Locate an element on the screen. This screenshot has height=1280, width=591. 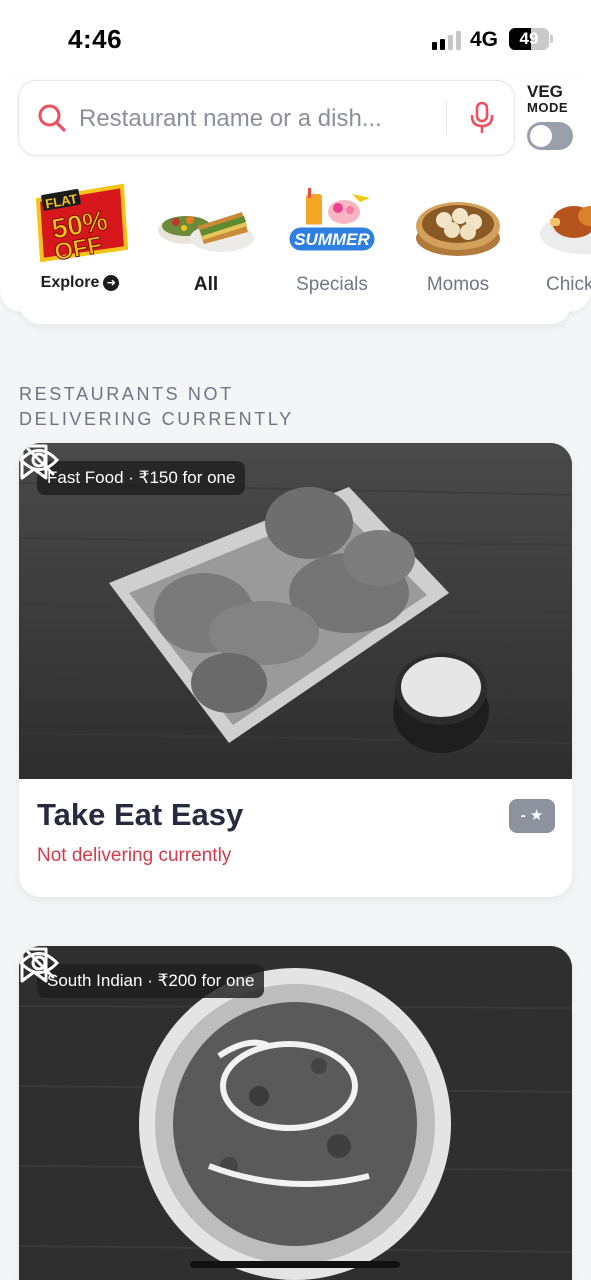
sandwich-platter-icon is located at coordinates (206, 224).